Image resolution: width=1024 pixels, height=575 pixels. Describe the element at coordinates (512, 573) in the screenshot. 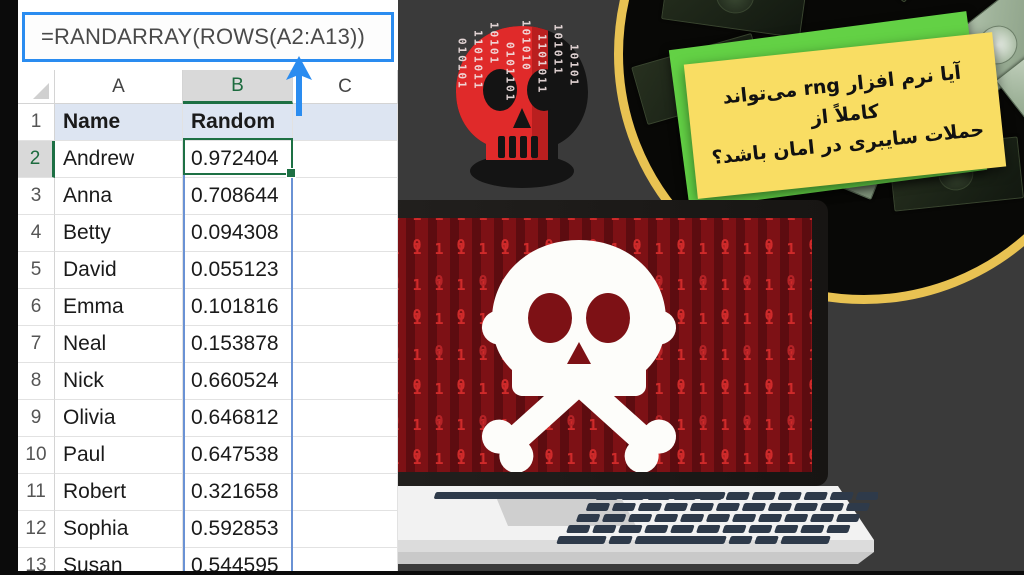

I see `bottom-border` at that location.